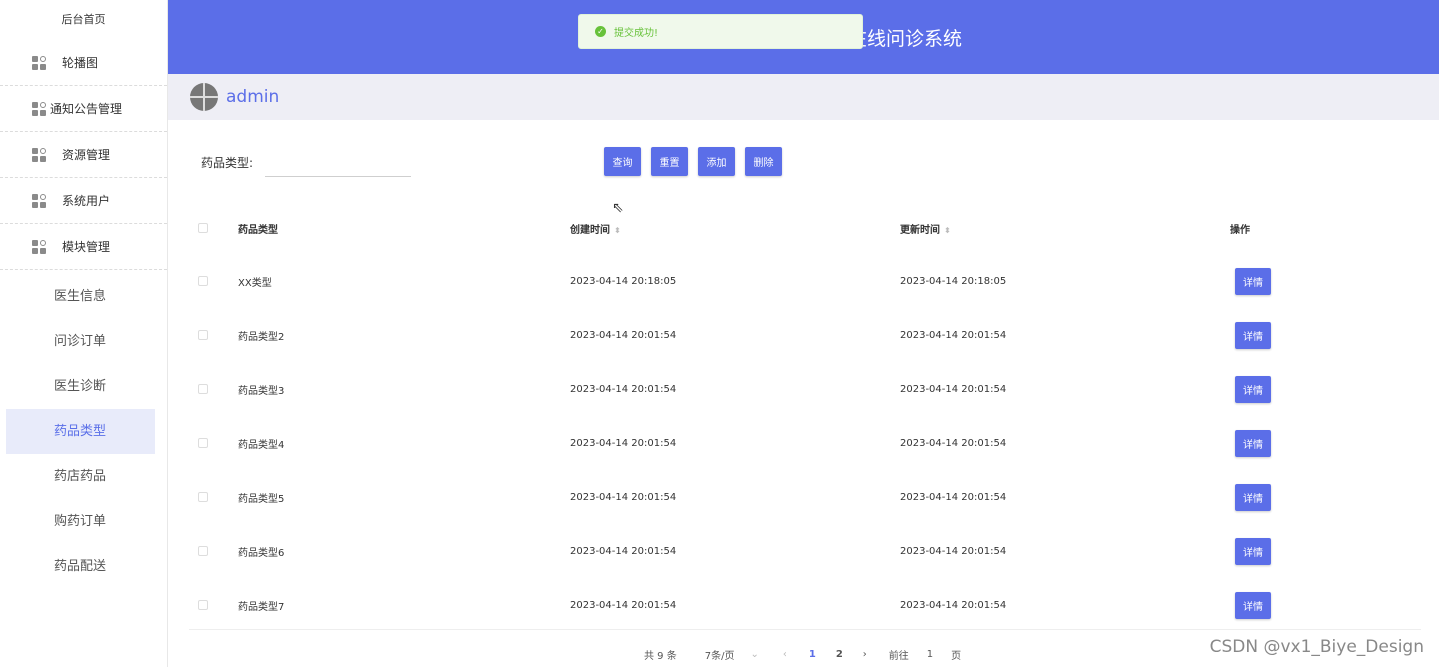  Describe the element at coordinates (83, 109) in the screenshot. I see `sidebar-group-notices: 通知公告管理` at that location.